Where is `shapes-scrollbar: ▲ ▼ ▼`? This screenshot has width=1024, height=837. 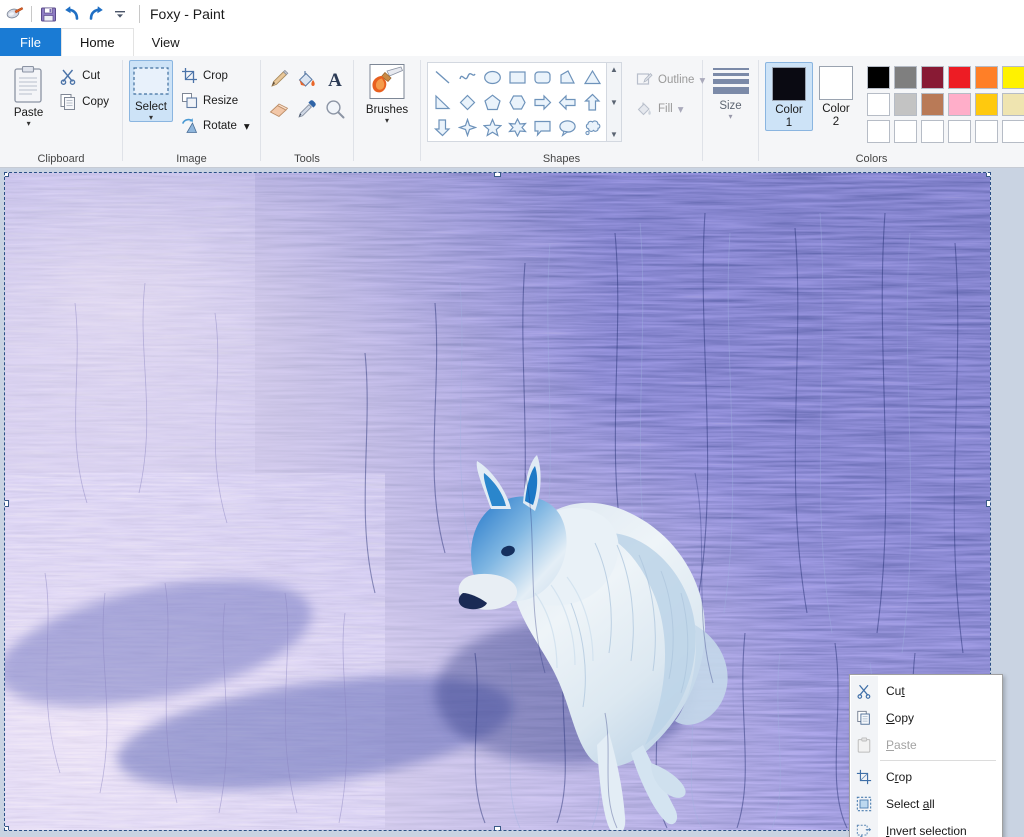
shapes-scrollbar: ▲ ▼ ▼ is located at coordinates (614, 102).